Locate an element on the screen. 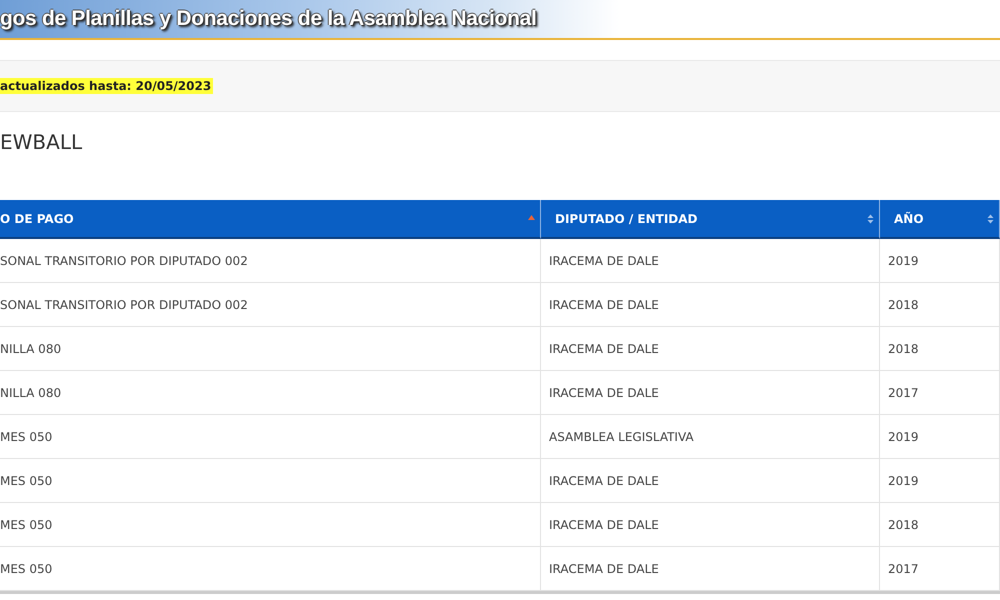  column-header: AÑO is located at coordinates (940, 219).